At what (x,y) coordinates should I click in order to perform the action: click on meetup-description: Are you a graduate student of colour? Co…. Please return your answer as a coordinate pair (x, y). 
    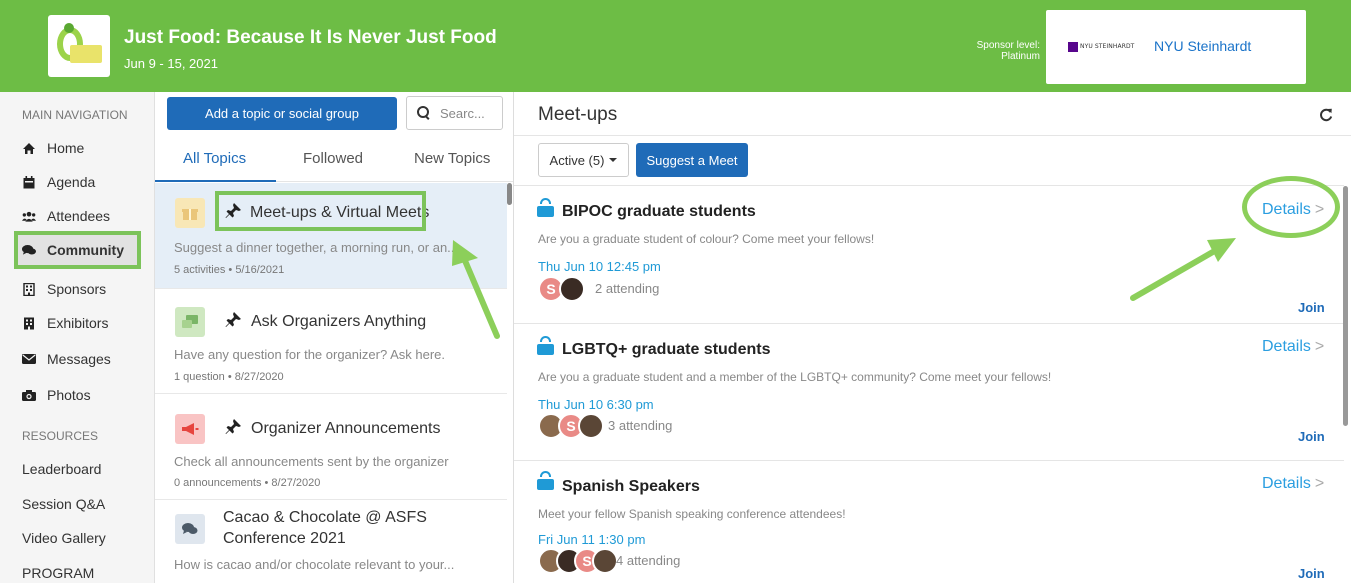
    Looking at the image, I should click on (706, 239).